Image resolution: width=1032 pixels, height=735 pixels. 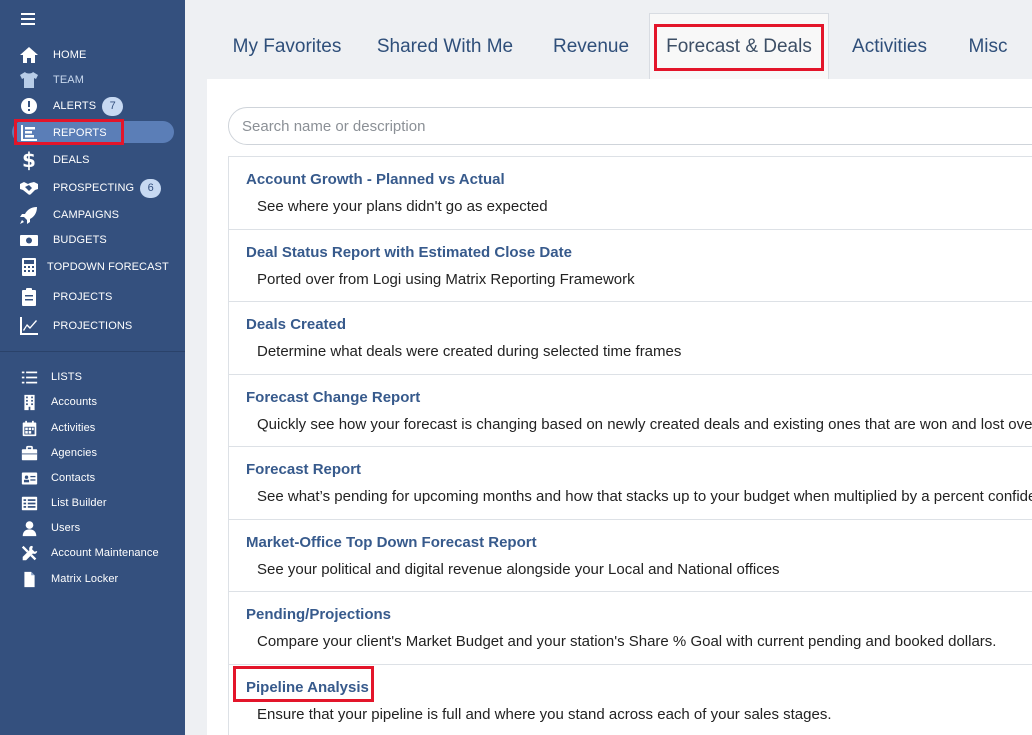 I want to click on money-icon, so click(x=29, y=240).